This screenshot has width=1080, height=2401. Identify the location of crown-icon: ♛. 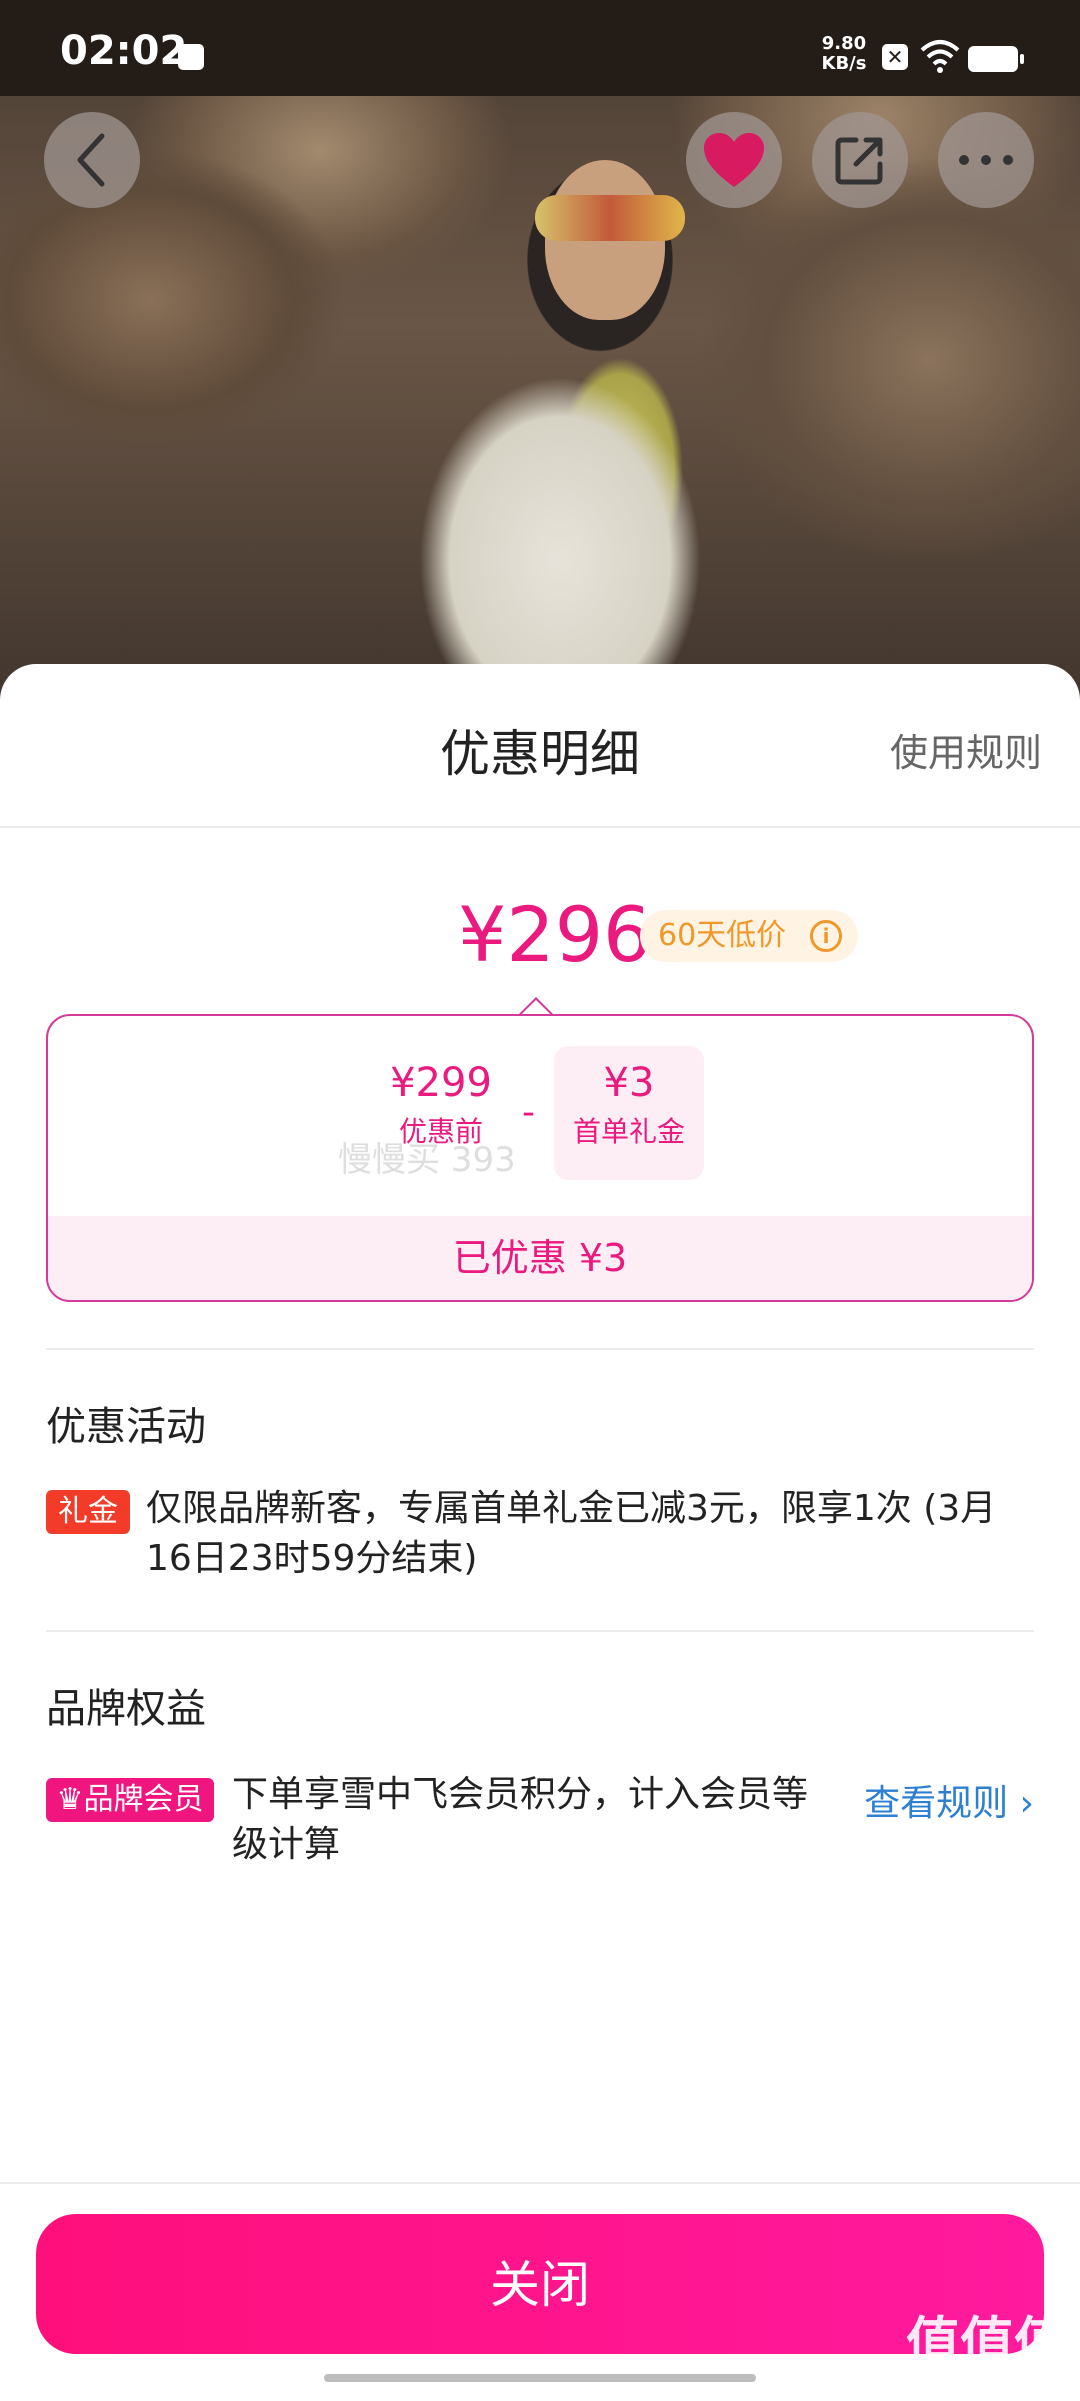
(70, 1799).